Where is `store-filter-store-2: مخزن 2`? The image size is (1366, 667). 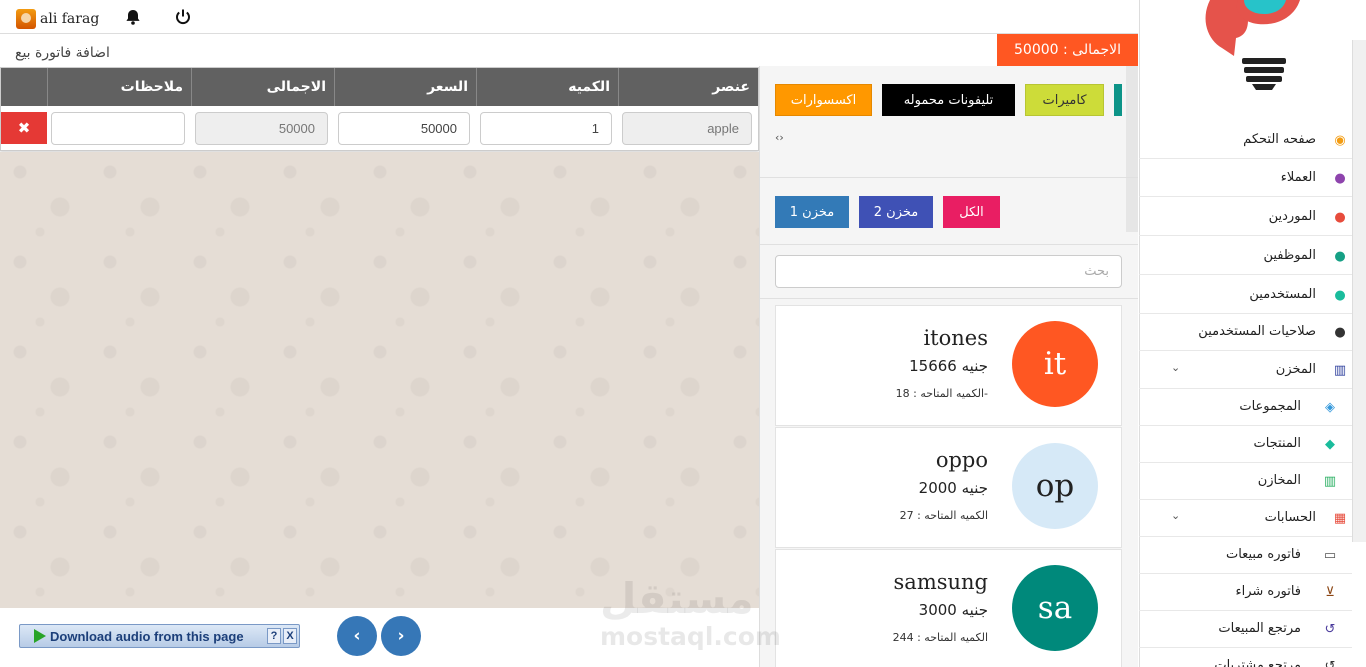 store-filter-store-2: مخزن 2 is located at coordinates (896, 212).